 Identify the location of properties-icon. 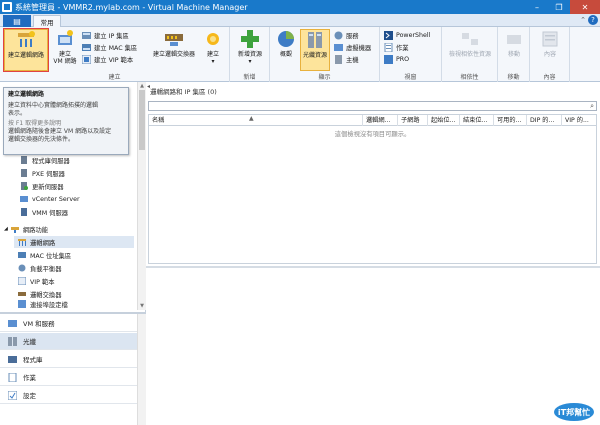
(550, 39).